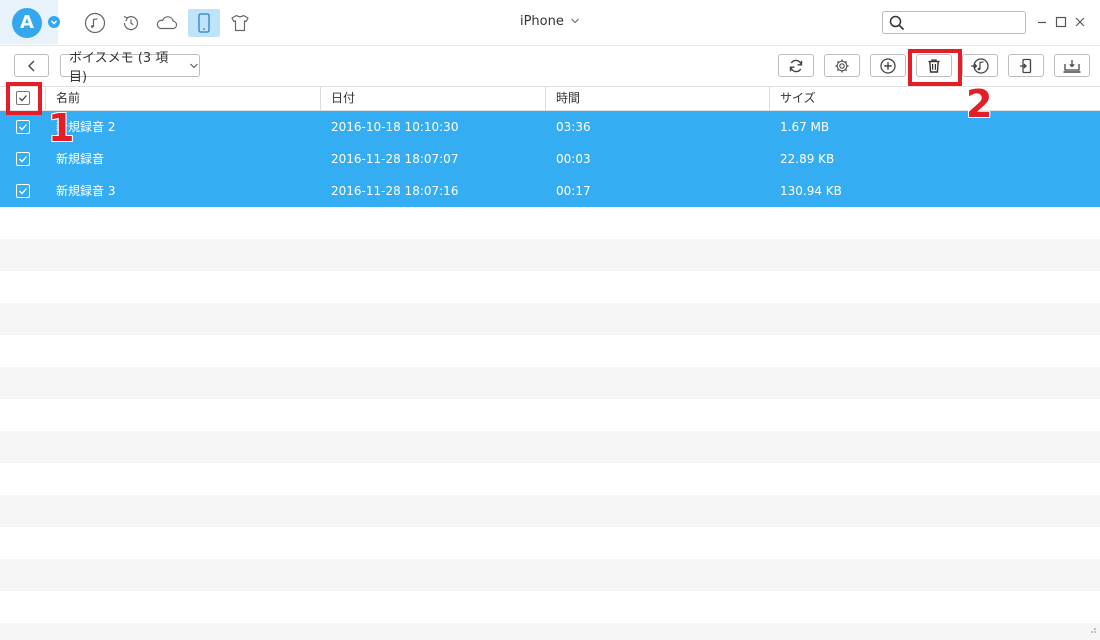  Describe the element at coordinates (1042, 22) in the screenshot. I see `minimize-icon` at that location.